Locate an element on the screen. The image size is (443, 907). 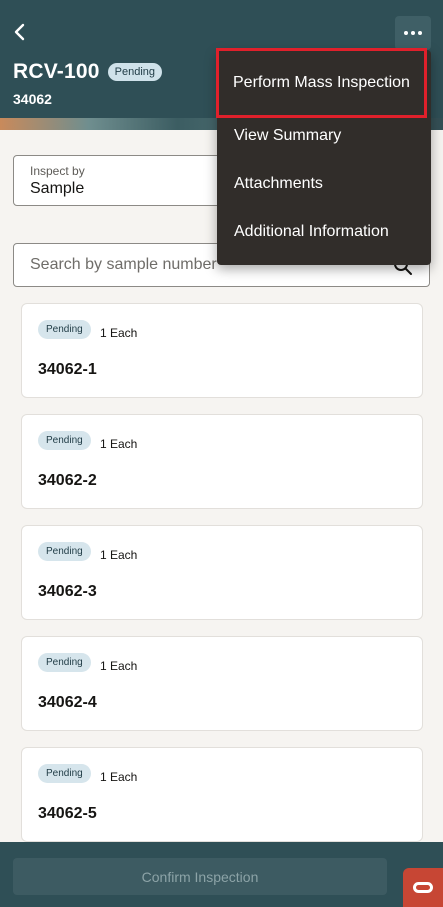
title-row: RCV-100 Pending is located at coordinates (87, 72).